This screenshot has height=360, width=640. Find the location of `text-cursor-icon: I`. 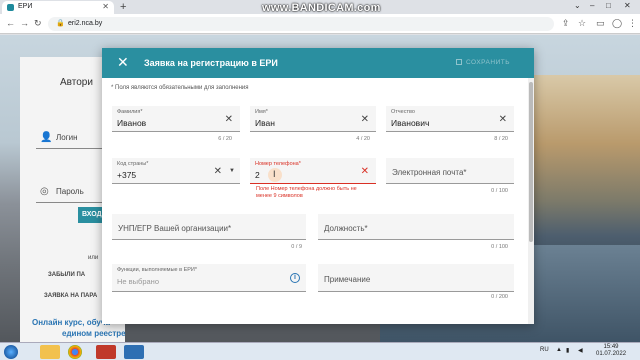

text-cursor-icon: I is located at coordinates (274, 174).